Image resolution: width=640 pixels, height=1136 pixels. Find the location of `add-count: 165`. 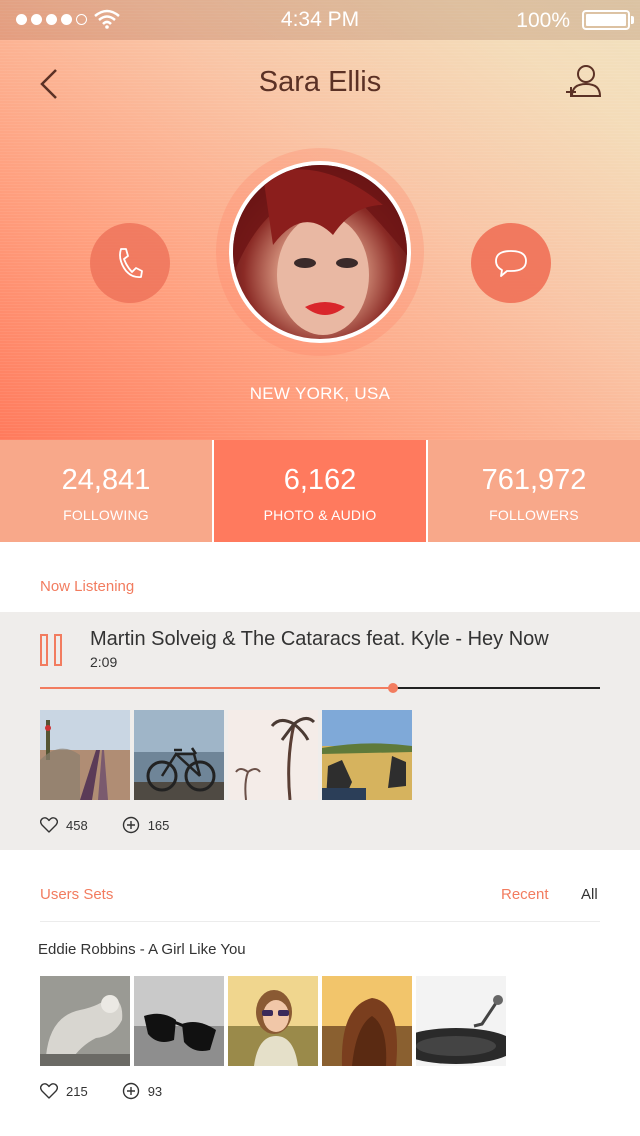

add-count: 165 is located at coordinates (158, 825).